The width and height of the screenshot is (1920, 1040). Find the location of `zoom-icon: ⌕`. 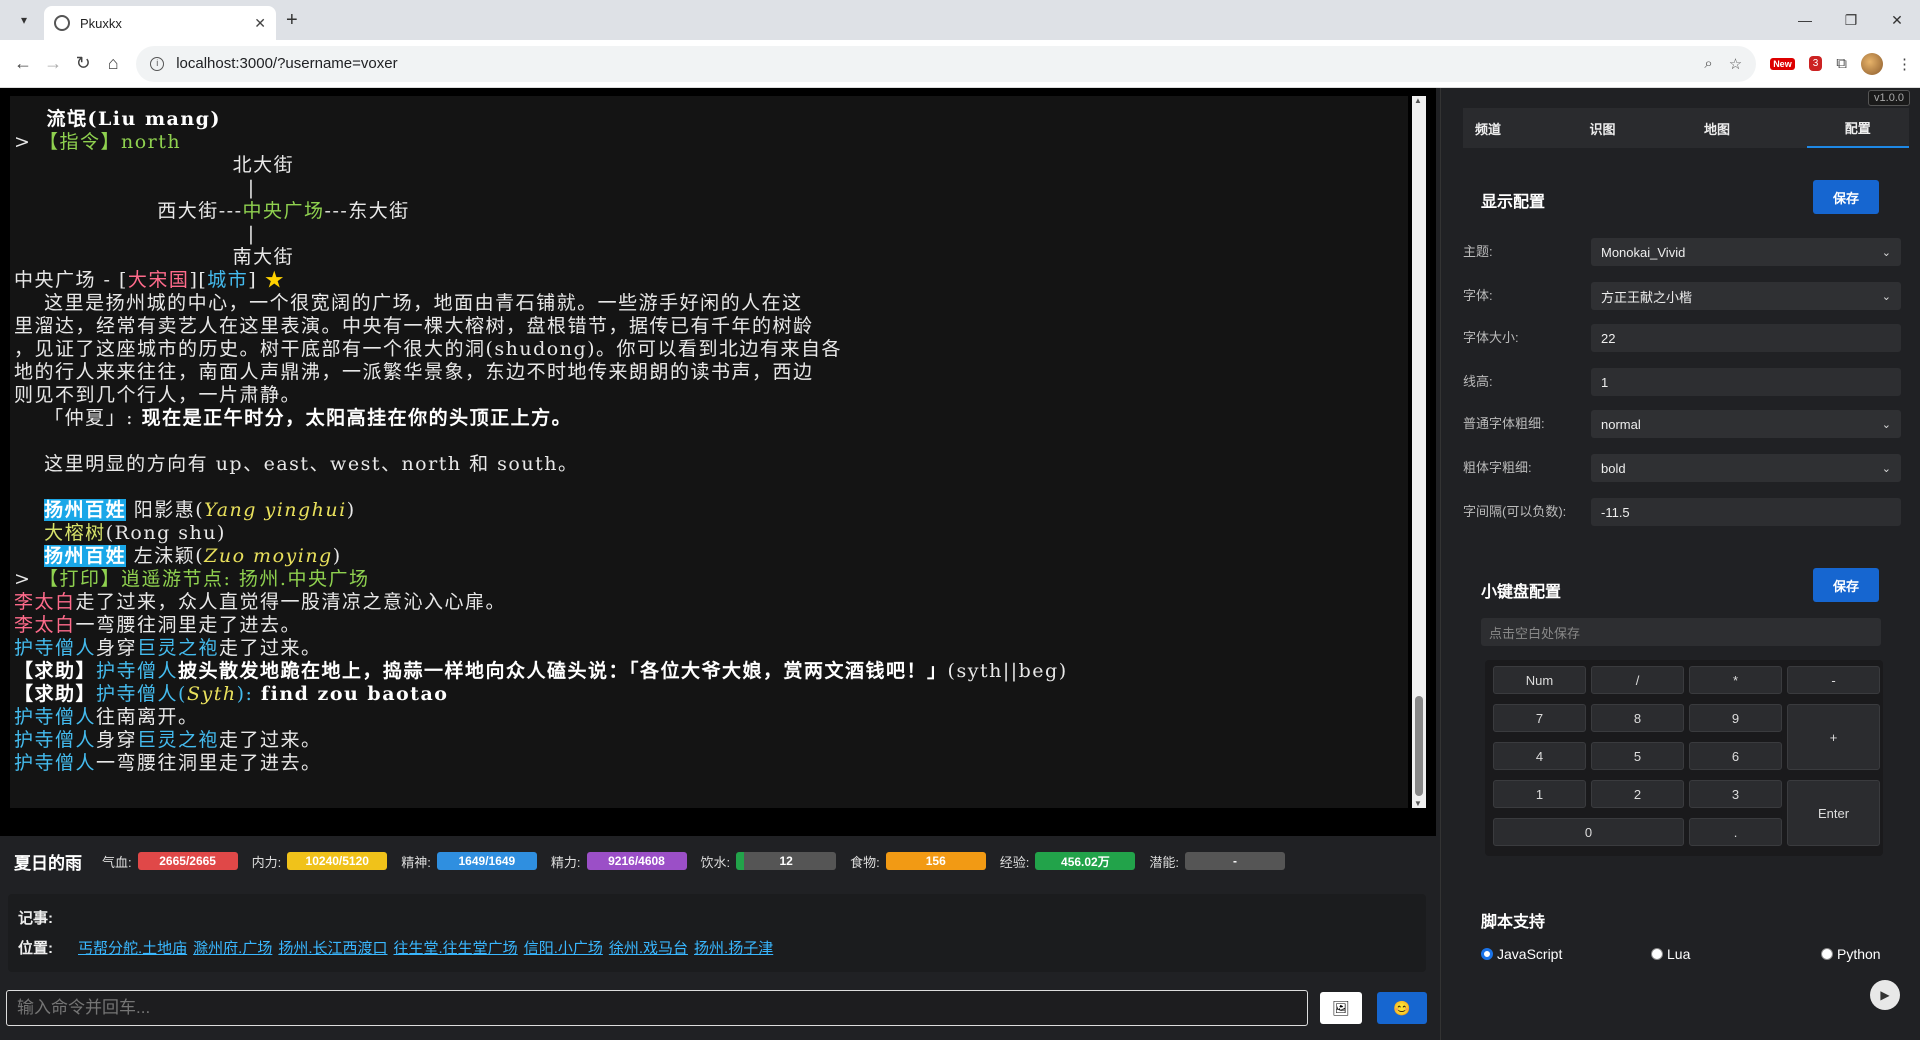

zoom-icon: ⌕ is located at coordinates (1708, 63).